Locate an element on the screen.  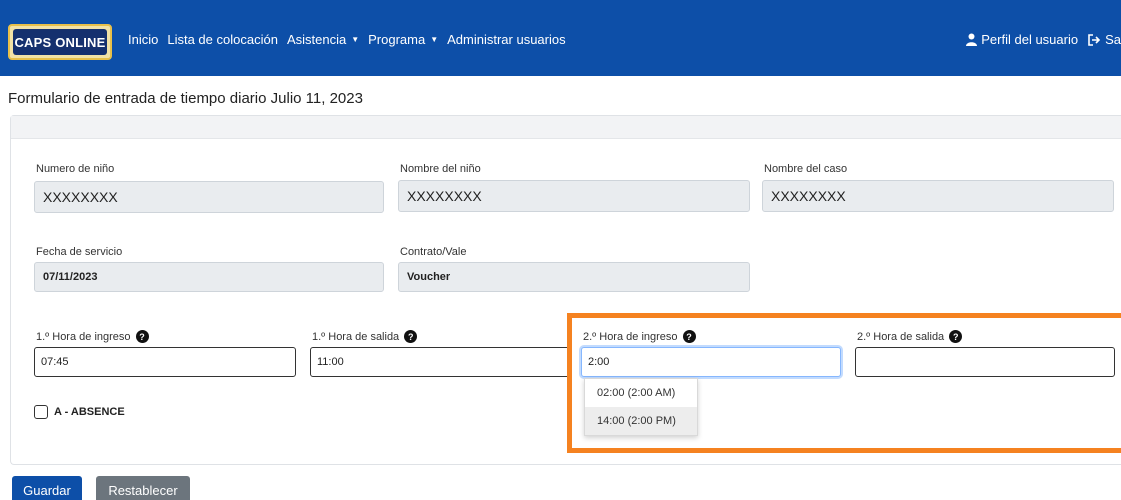
time-in-2-label: 2.º Hora de ingreso ? is located at coordinates (639, 336).